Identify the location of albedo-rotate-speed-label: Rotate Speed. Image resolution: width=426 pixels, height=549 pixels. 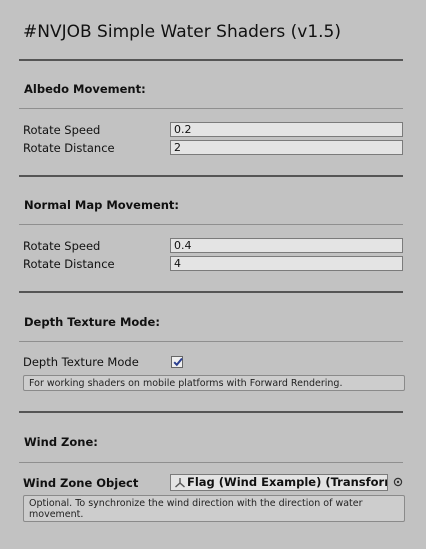
(62, 130).